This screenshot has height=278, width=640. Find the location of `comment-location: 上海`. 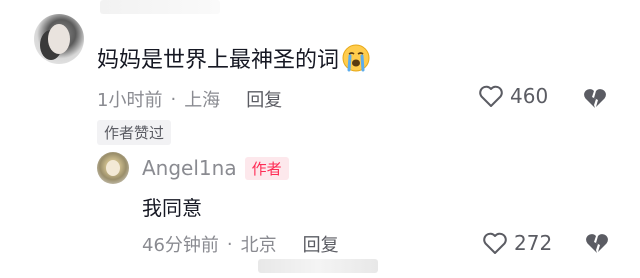

comment-location: 上海 is located at coordinates (202, 100).